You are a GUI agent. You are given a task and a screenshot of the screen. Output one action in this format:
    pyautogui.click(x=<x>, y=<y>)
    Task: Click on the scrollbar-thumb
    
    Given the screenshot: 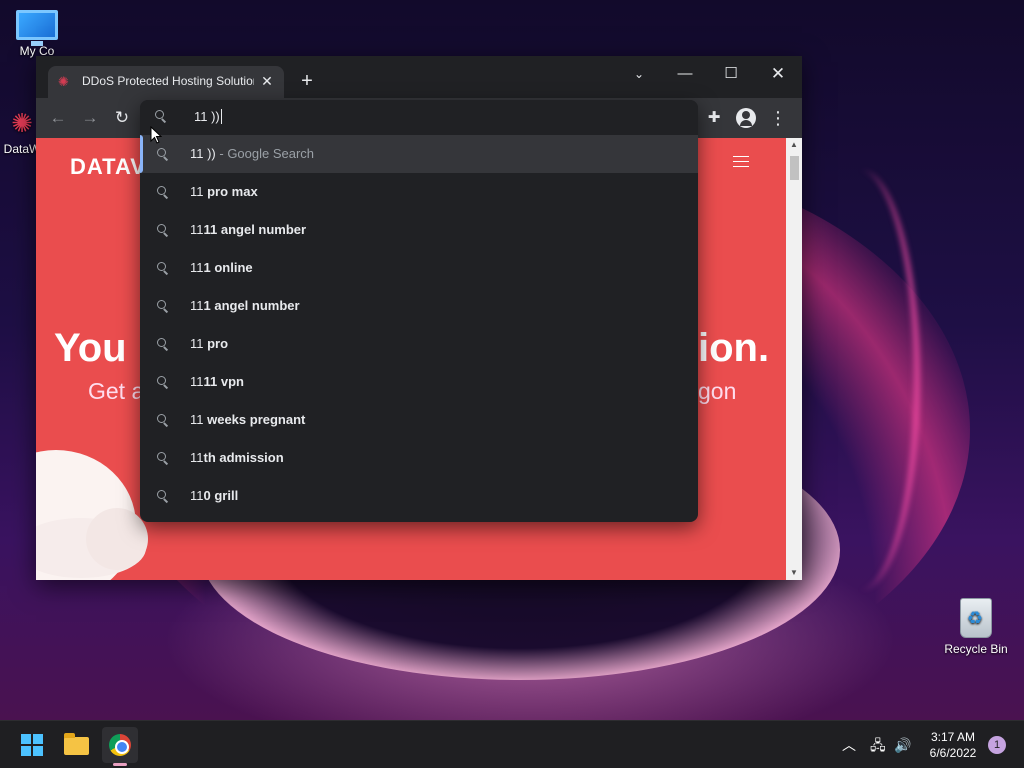 What is the action you would take?
    pyautogui.click(x=794, y=168)
    